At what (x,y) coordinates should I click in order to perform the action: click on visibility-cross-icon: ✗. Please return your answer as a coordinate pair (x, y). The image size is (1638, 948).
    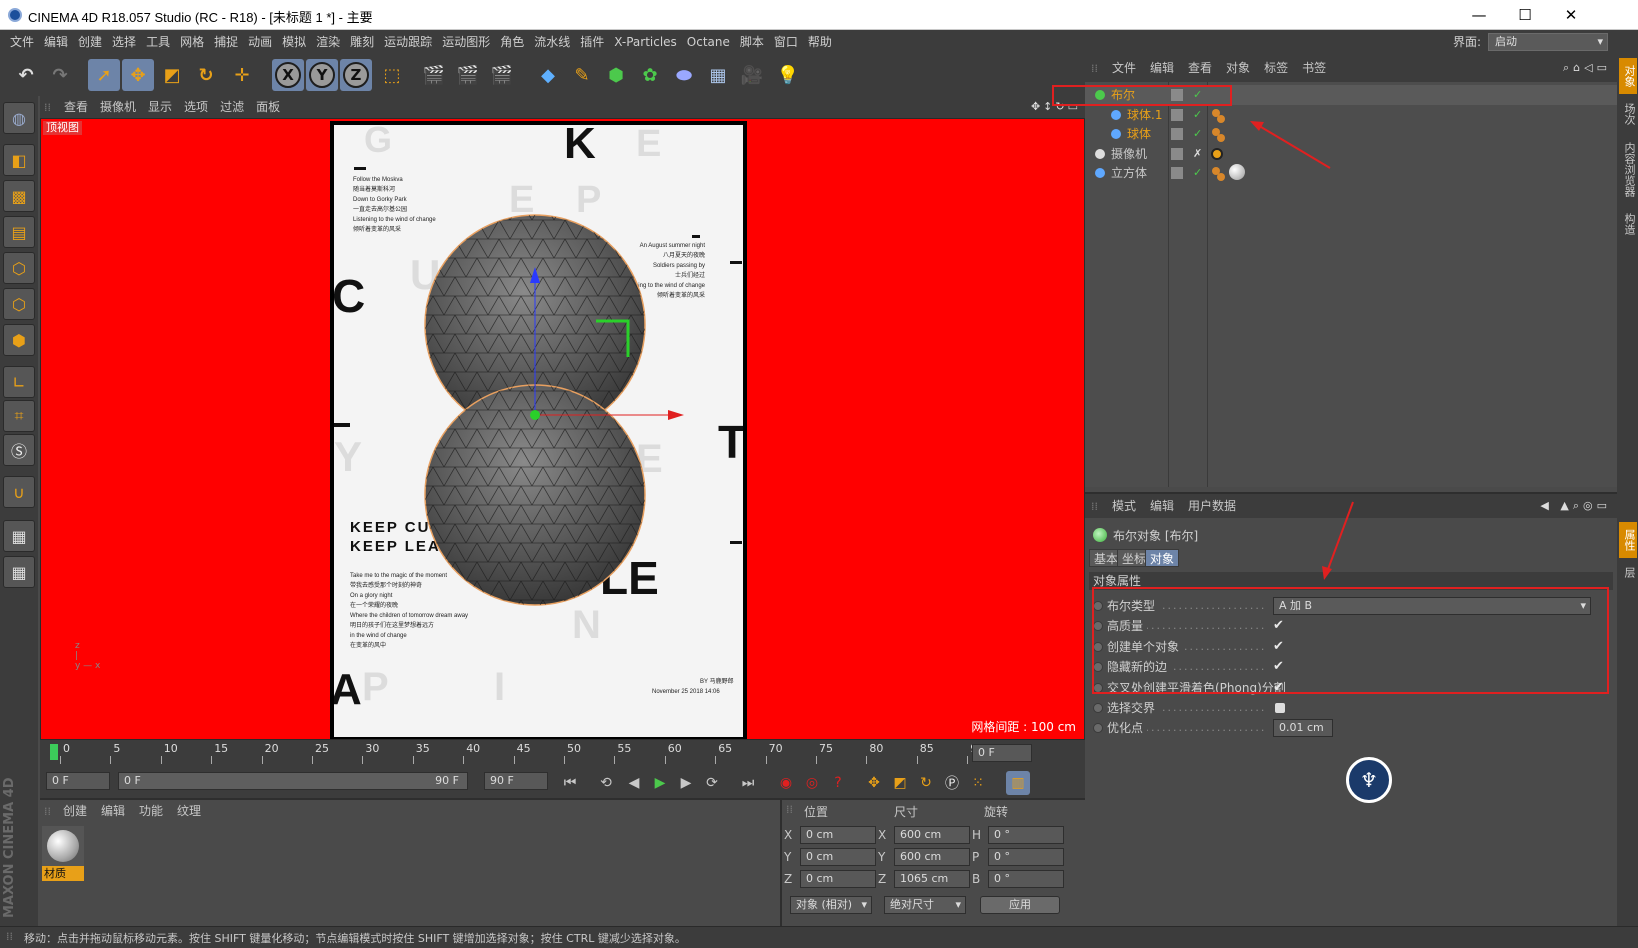
    Looking at the image, I should click on (1197, 154).